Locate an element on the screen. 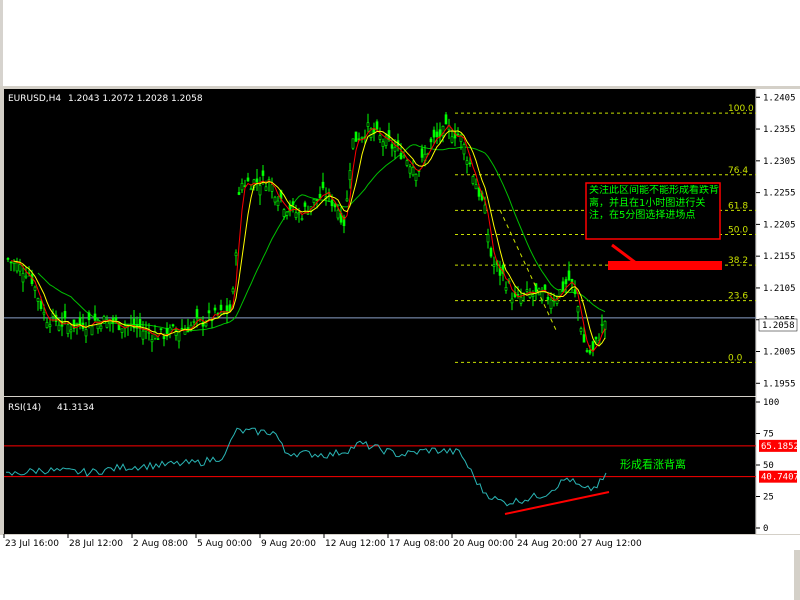 The image size is (800, 600). ohlc-label: 1.2043 1.2072 1.2028 1.2058 is located at coordinates (135, 99).